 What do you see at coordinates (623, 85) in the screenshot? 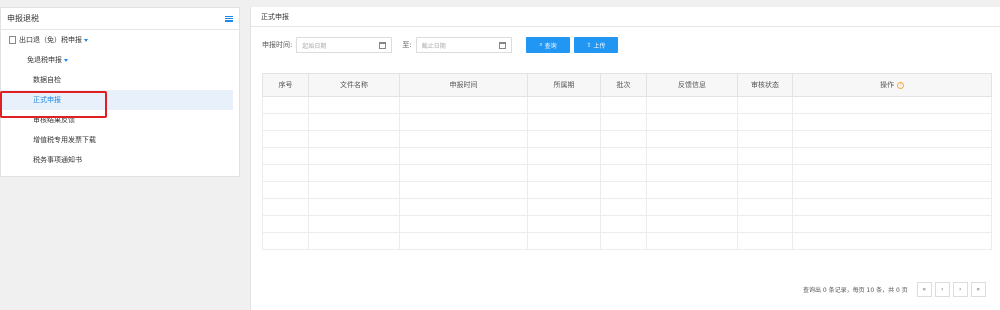
I see `col-header: 批次` at bounding box center [623, 85].